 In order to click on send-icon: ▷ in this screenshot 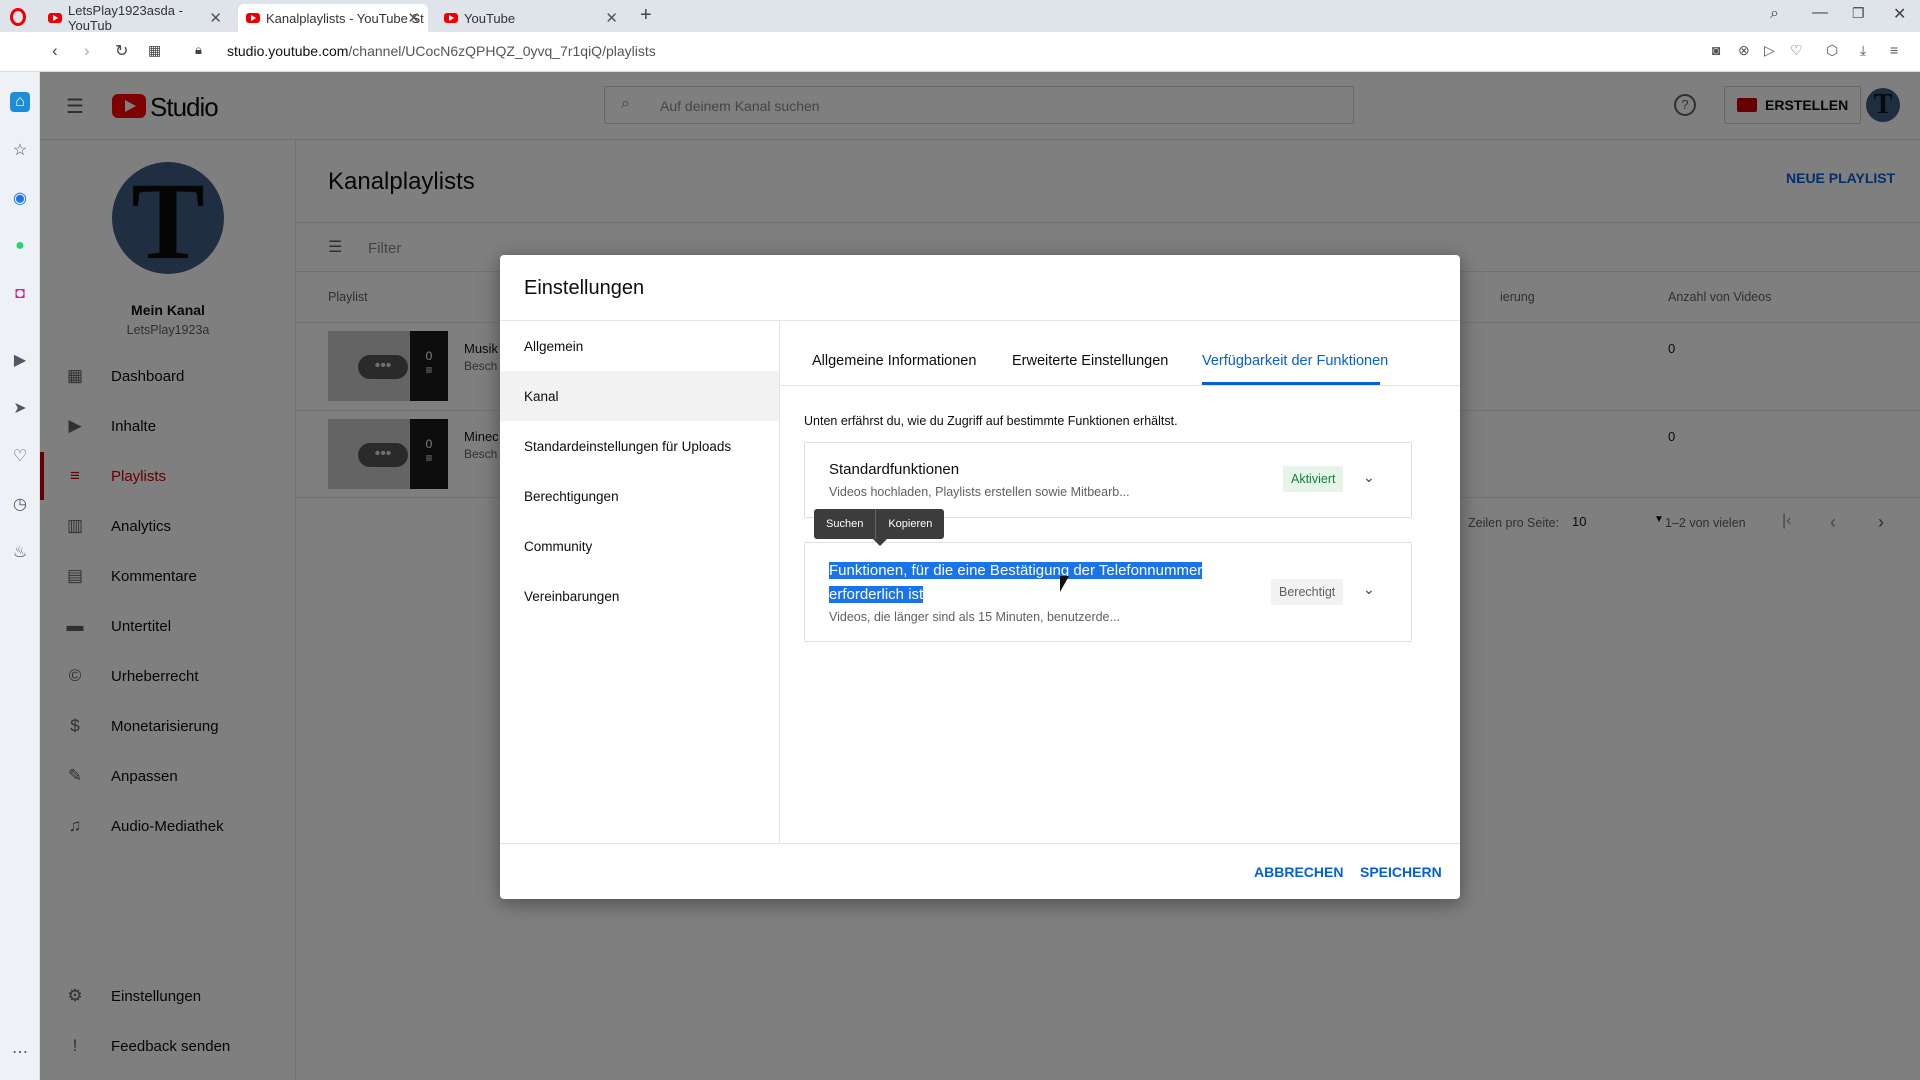, I will do `click(1769, 50)`.